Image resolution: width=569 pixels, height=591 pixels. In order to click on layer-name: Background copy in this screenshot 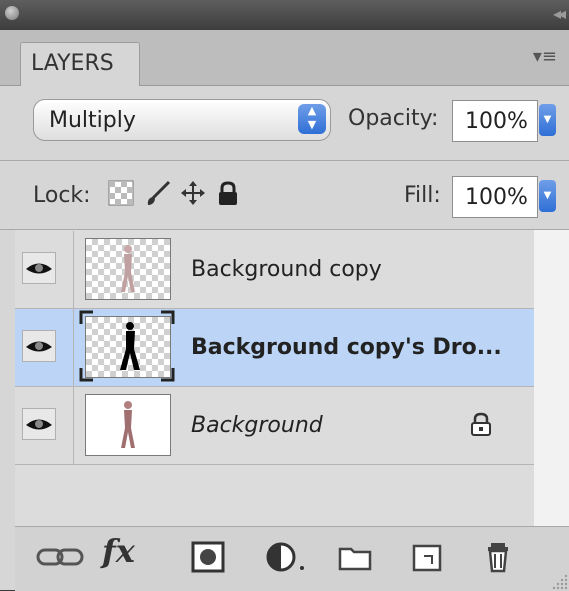, I will do `click(286, 269)`.